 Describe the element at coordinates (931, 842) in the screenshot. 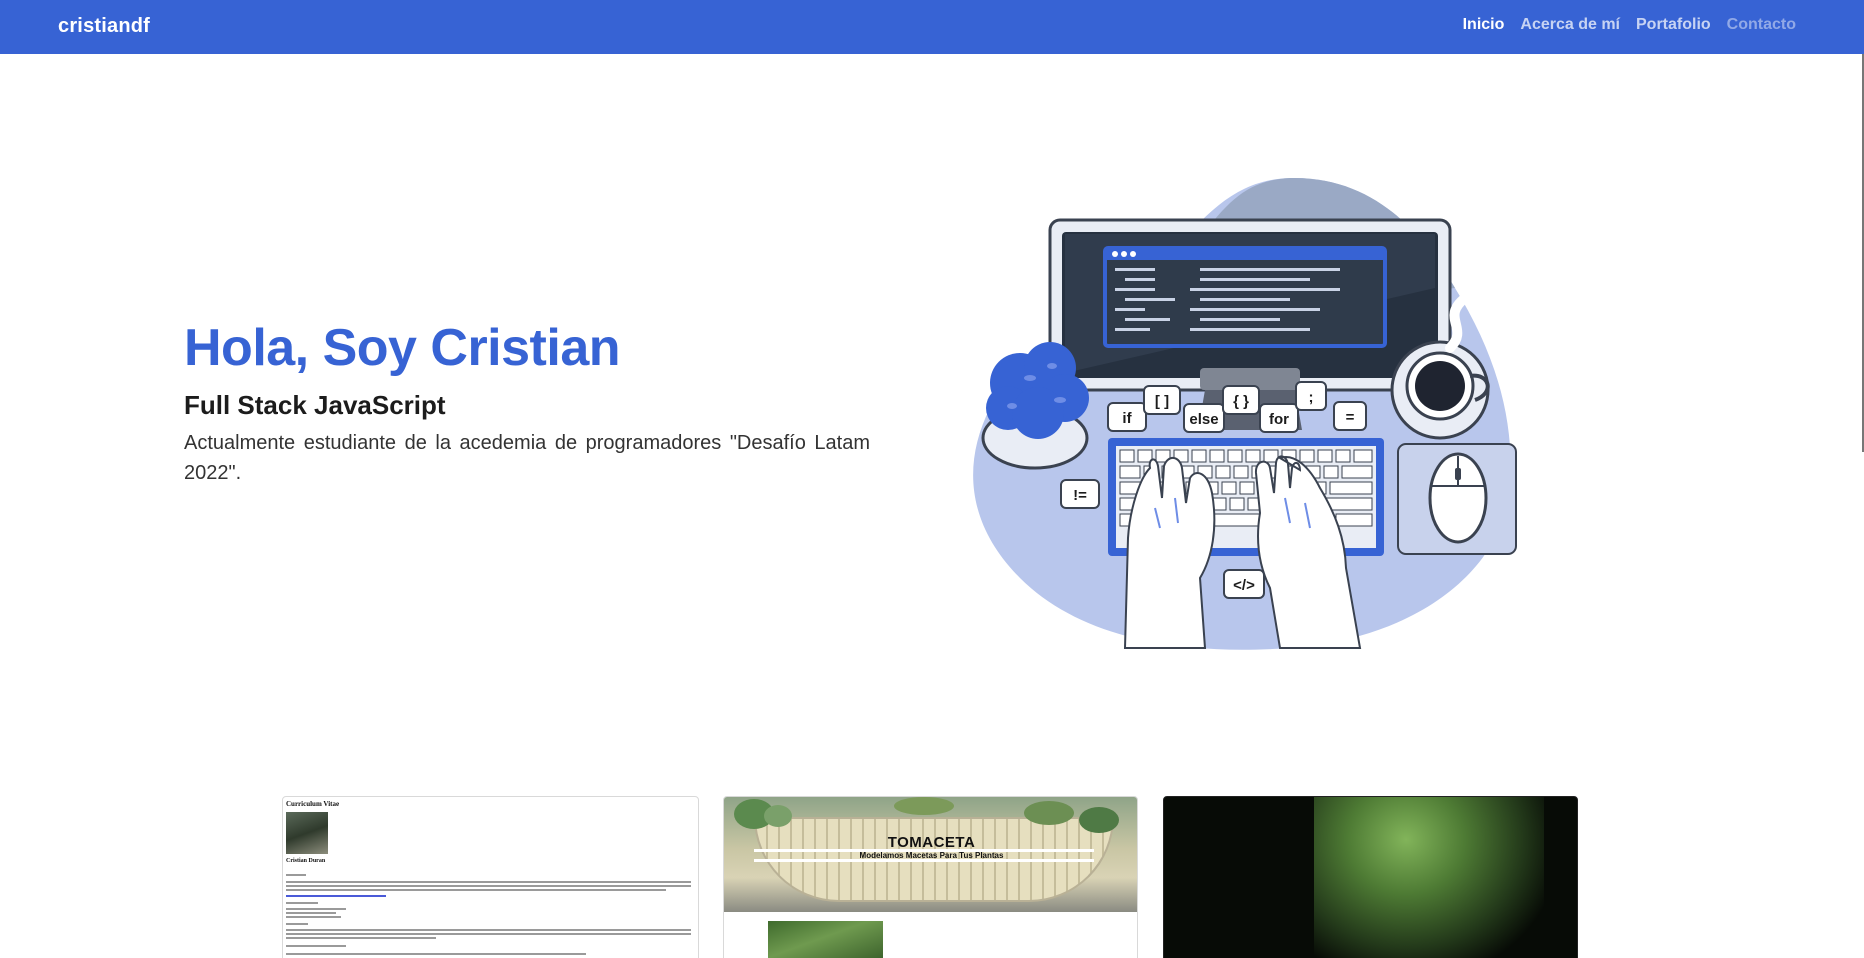

I see `tomaceta-title: TOMACETA` at that location.